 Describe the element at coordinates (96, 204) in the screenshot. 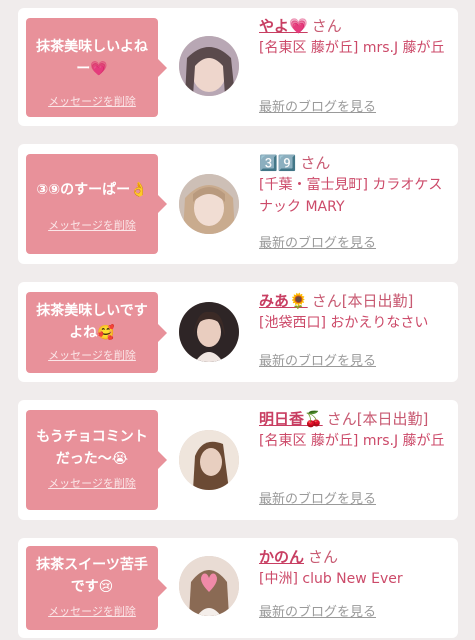

I see `message-bubble: ③⑨のすーぱー👌 メッセージを削除` at that location.